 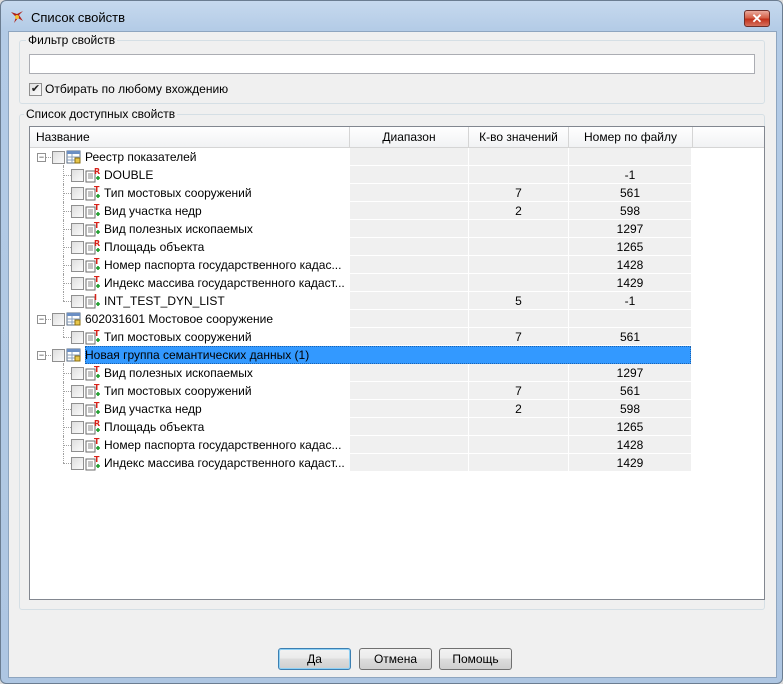 I want to click on help-button: Помощь, so click(x=475, y=659).